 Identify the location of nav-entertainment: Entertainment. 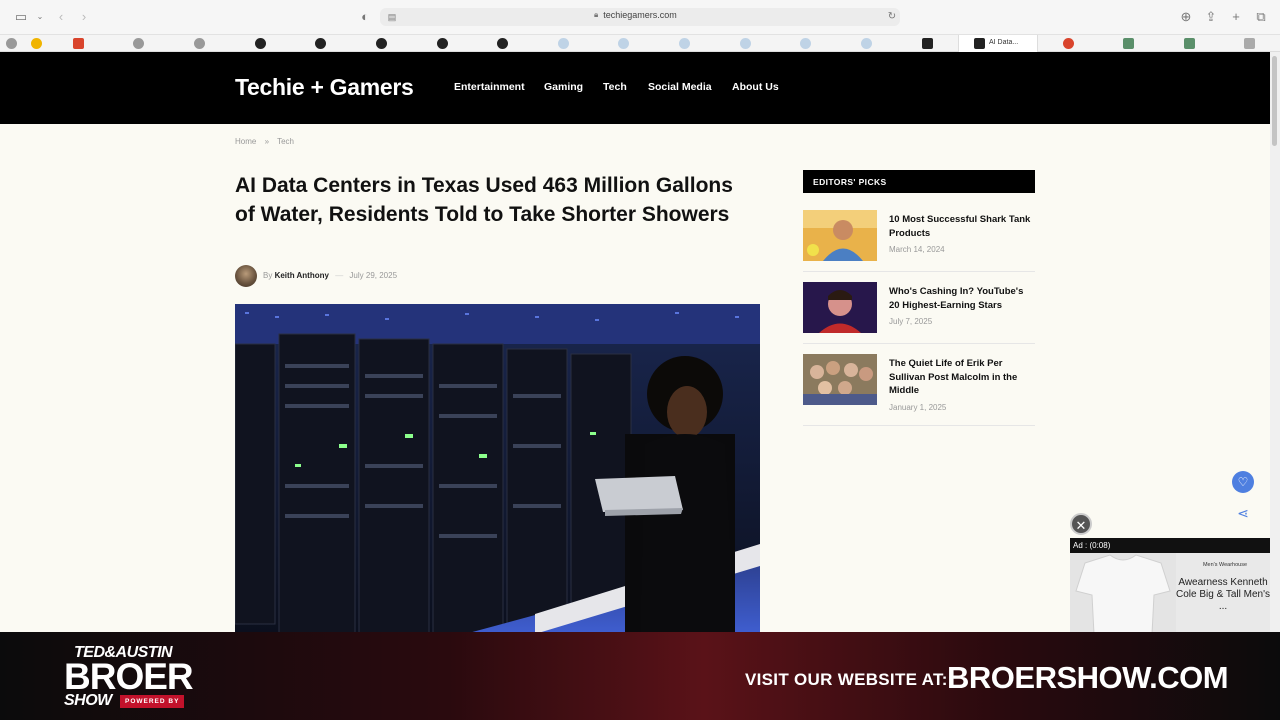
(489, 87).